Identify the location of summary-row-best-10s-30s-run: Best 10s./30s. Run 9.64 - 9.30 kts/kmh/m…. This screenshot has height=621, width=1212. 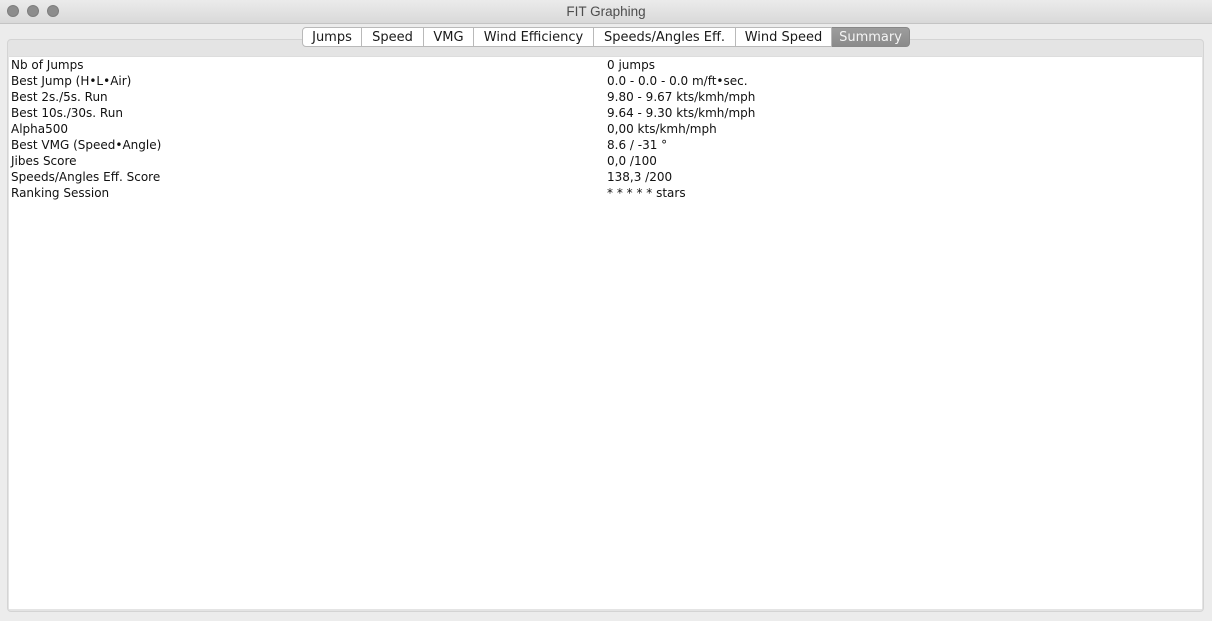
(606, 113).